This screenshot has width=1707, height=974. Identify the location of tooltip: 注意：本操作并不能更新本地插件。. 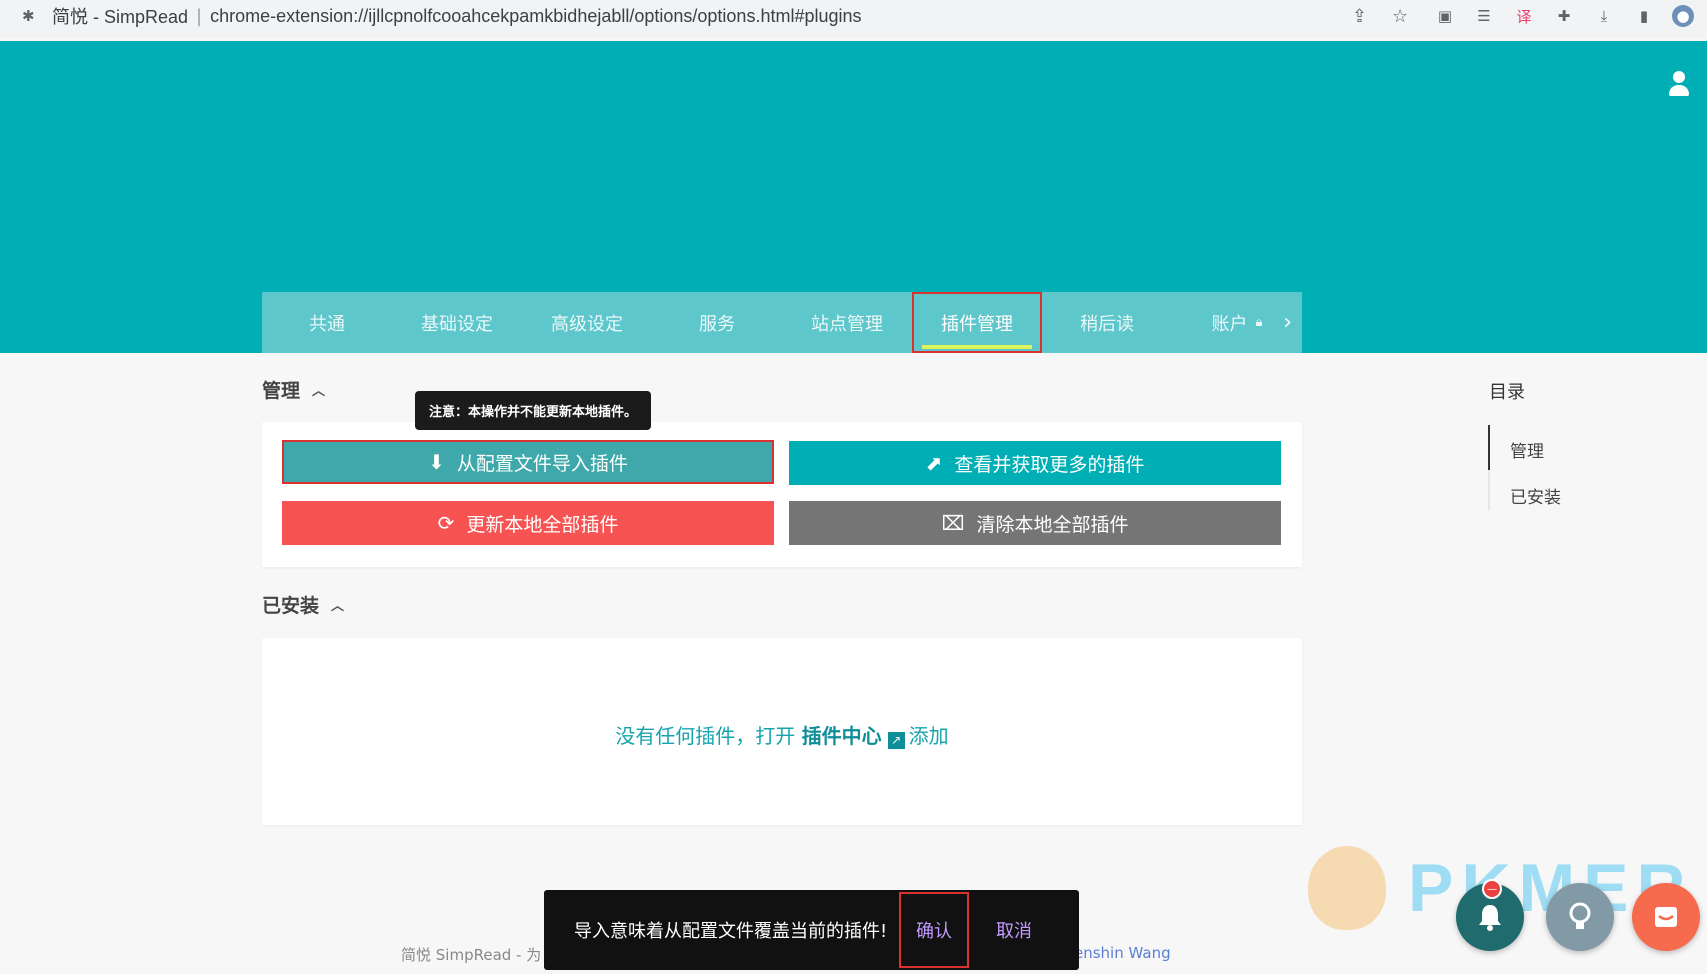
(533, 410).